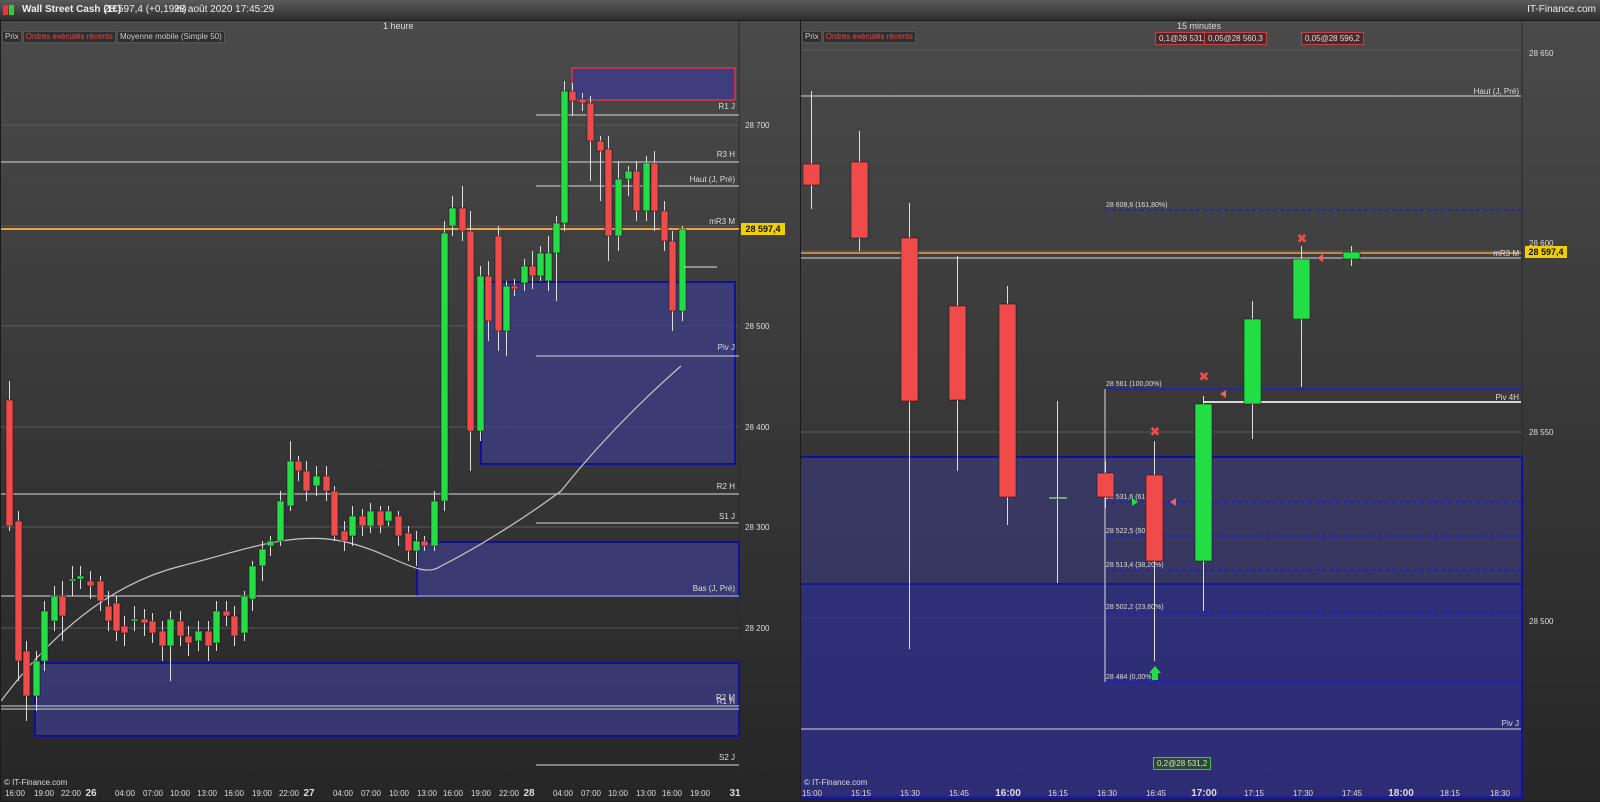 This screenshot has width=1600, height=802. I want to click on y-tick-label: 28 300, so click(757, 527).